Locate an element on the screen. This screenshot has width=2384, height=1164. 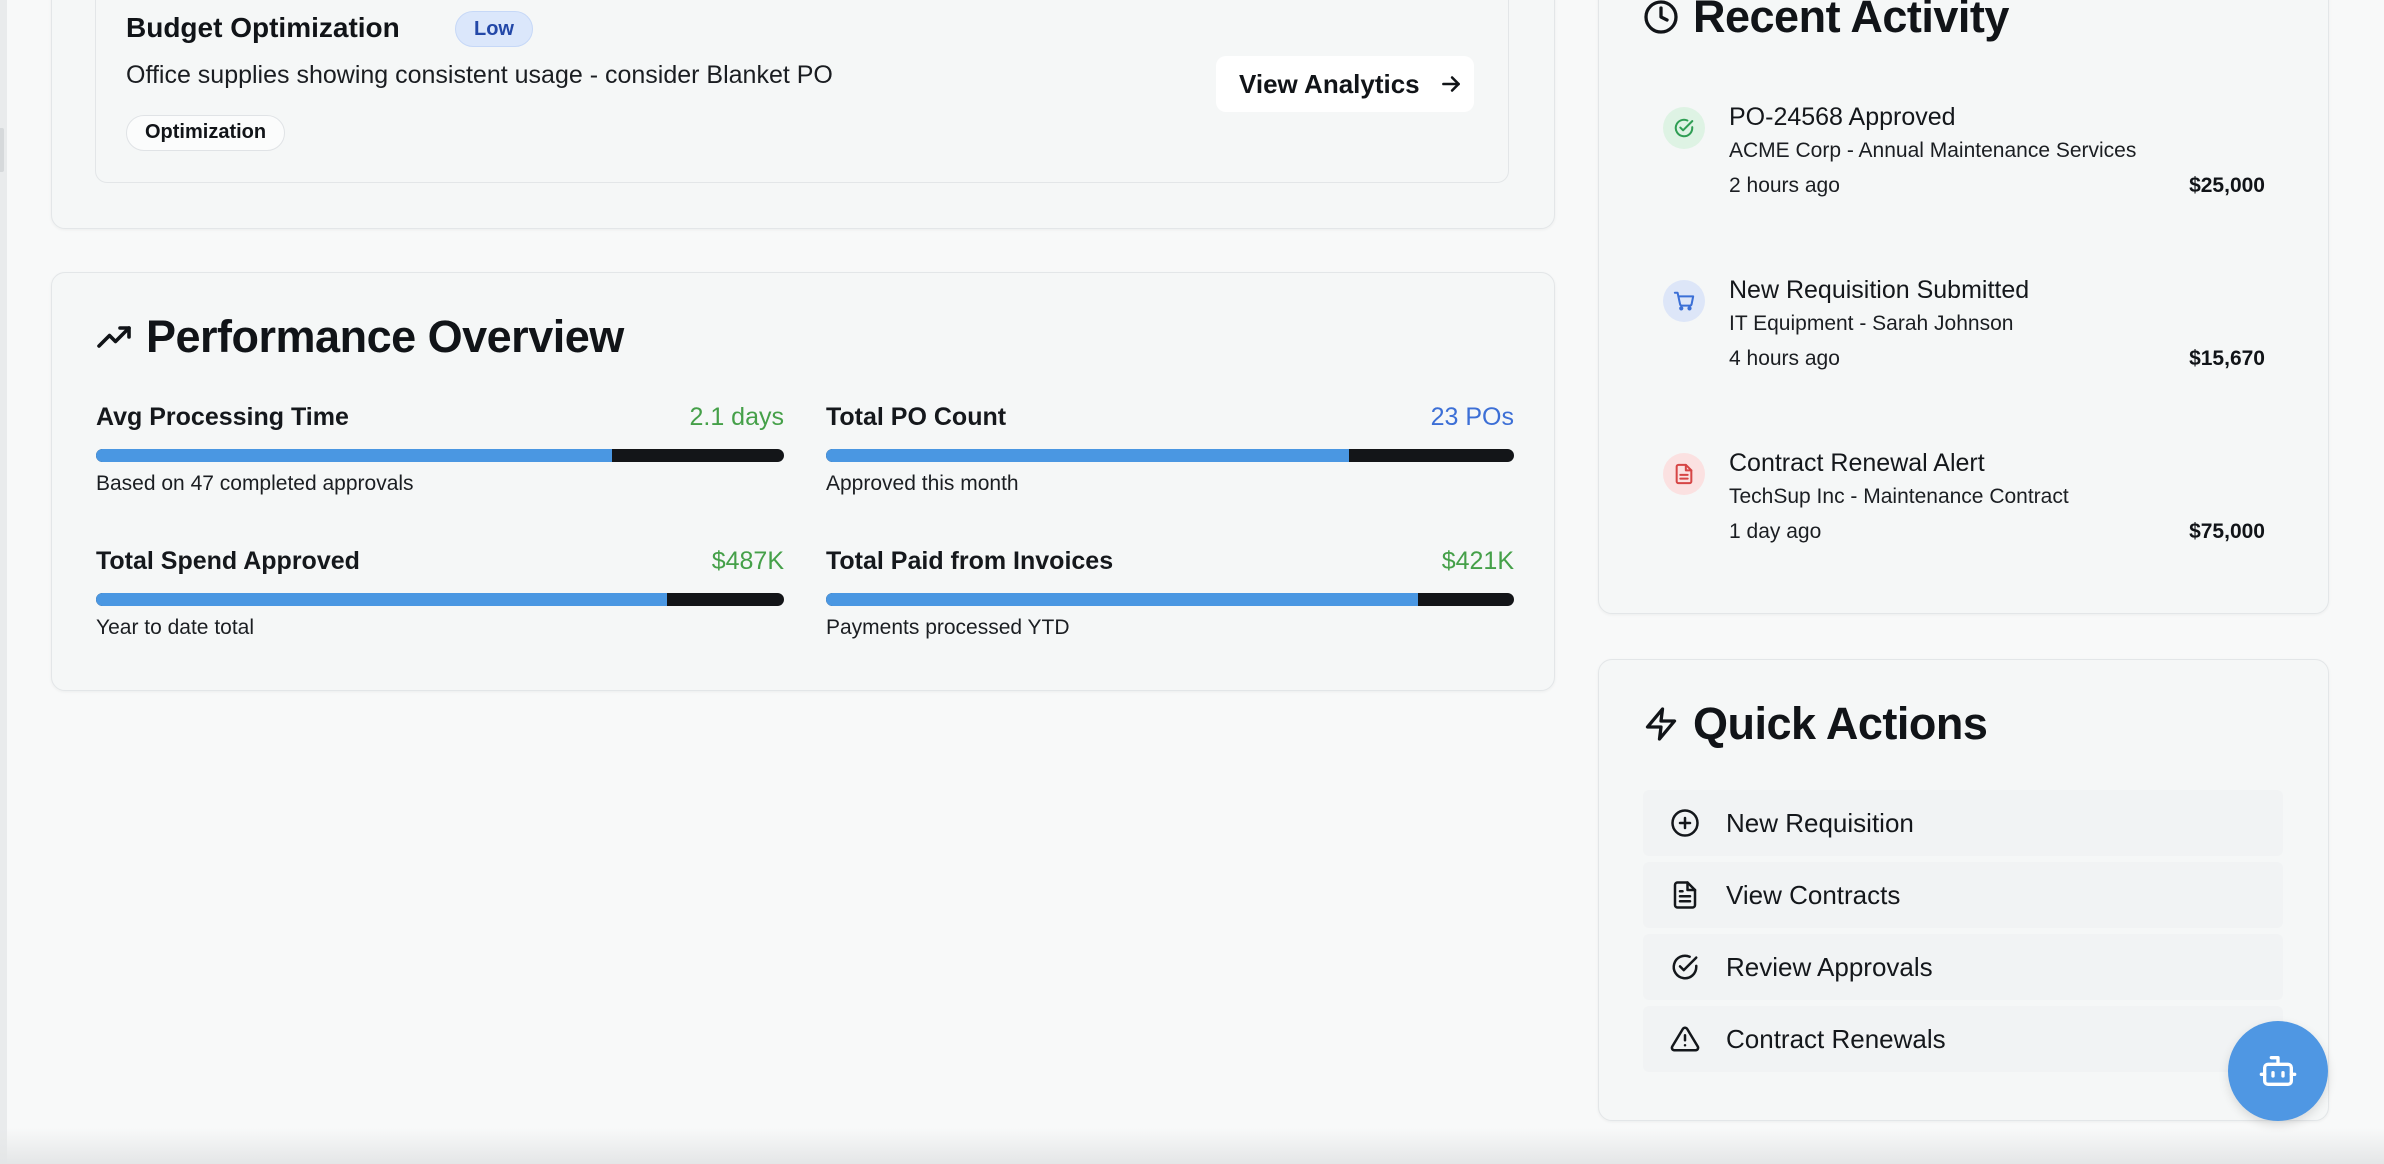
activity-title: PO-24568 Approved is located at coordinates (1842, 117).